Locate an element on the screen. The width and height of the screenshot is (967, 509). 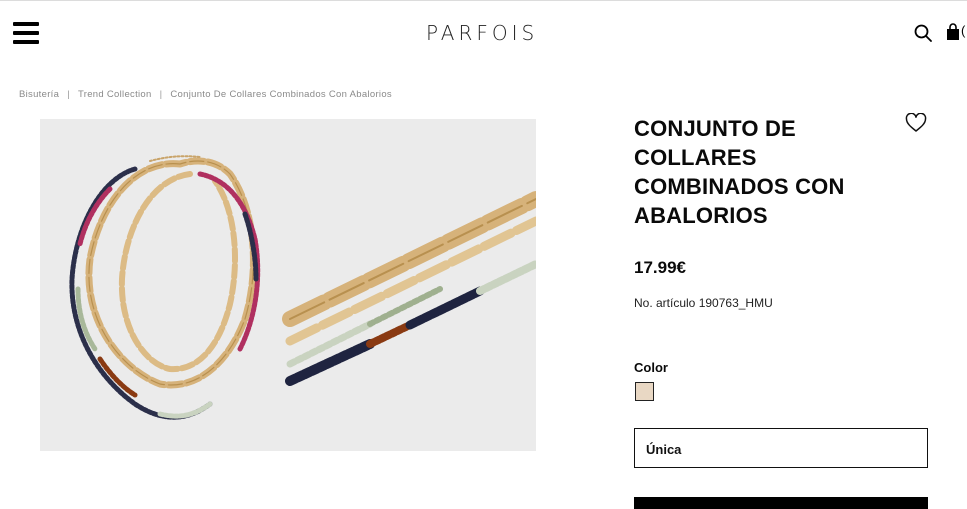
search-icon is located at coordinates (923, 33).